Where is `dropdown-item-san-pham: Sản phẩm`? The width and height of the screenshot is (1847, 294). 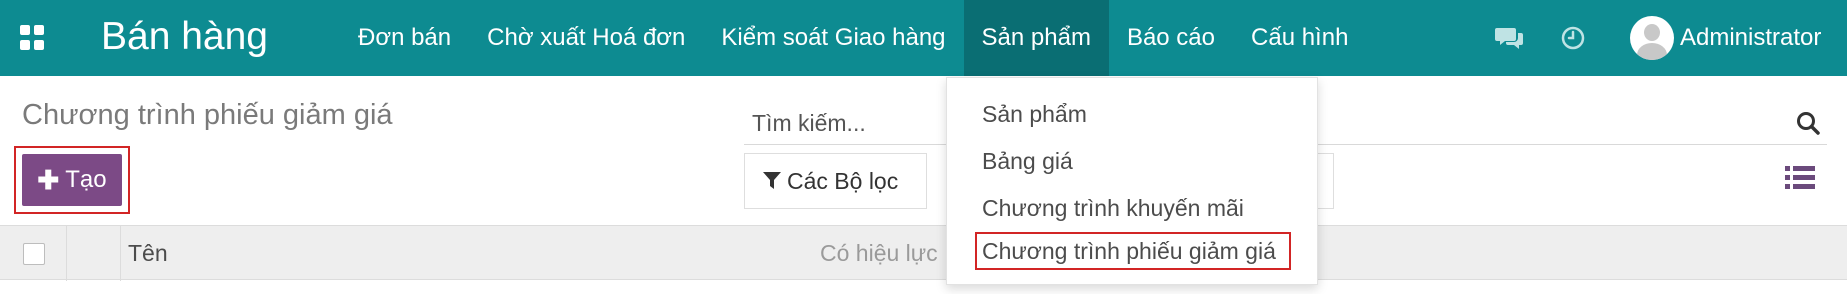 dropdown-item-san-pham: Sản phẩm is located at coordinates (1132, 114).